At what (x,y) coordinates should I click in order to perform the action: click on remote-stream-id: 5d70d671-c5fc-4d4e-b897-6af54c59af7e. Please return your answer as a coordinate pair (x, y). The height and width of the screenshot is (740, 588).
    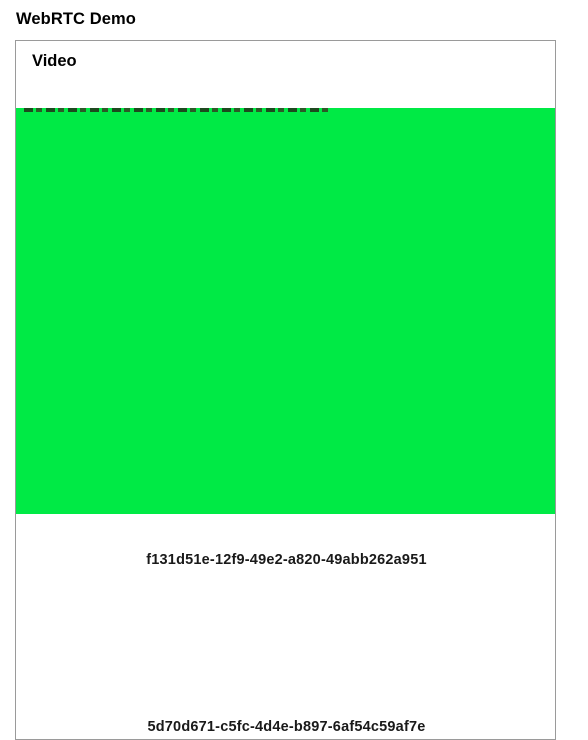
    Looking at the image, I should click on (286, 727).